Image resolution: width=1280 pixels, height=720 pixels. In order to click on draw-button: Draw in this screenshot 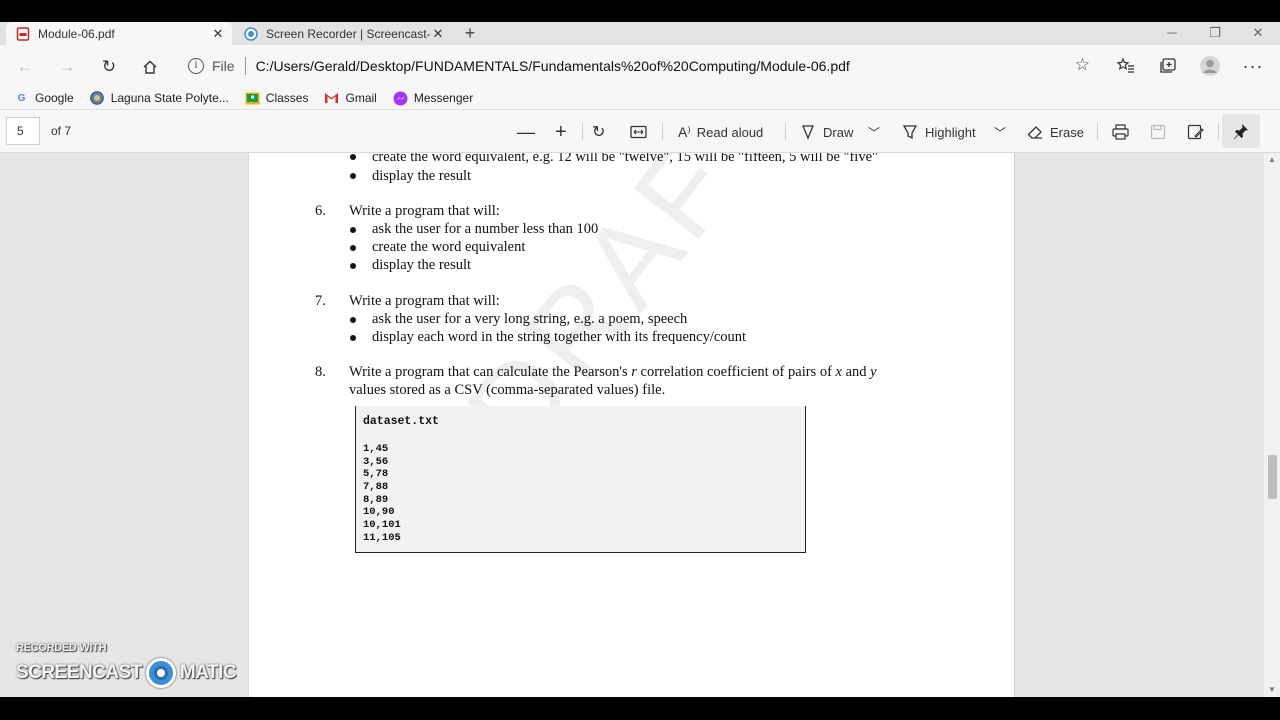, I will do `click(826, 132)`.